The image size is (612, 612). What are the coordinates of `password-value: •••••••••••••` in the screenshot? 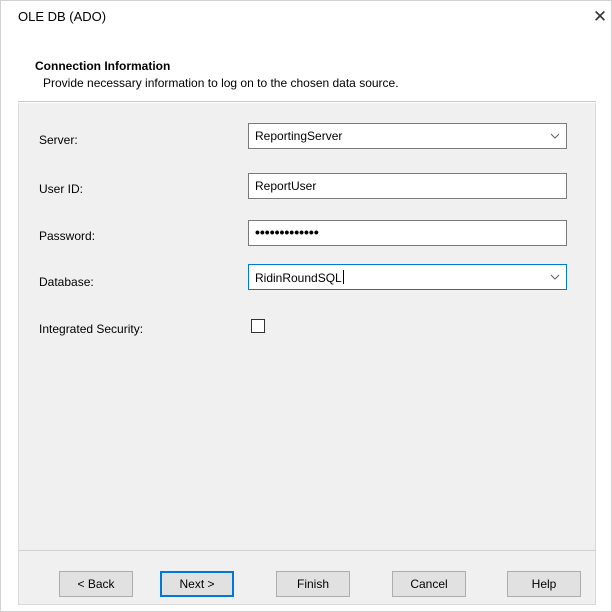 It's located at (287, 232).